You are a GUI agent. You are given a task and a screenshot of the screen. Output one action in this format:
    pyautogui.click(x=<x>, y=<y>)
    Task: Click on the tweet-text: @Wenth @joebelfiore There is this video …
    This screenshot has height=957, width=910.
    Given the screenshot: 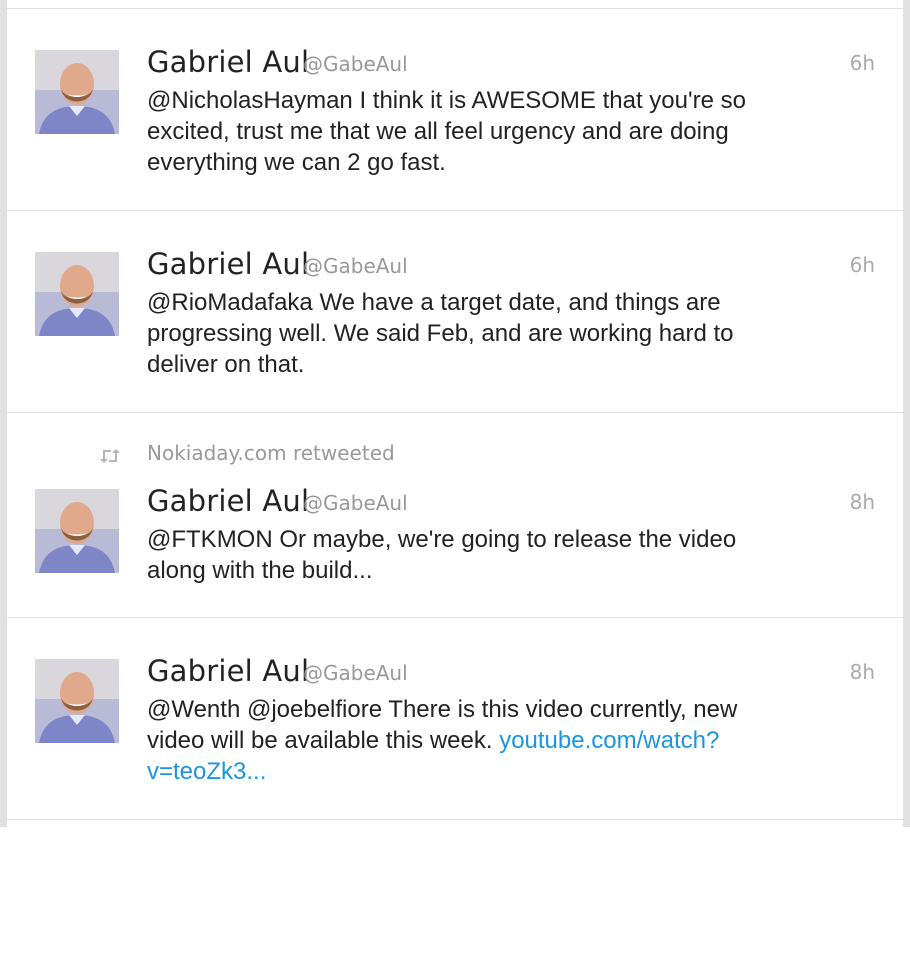 What is the action you would take?
    pyautogui.click(x=459, y=740)
    